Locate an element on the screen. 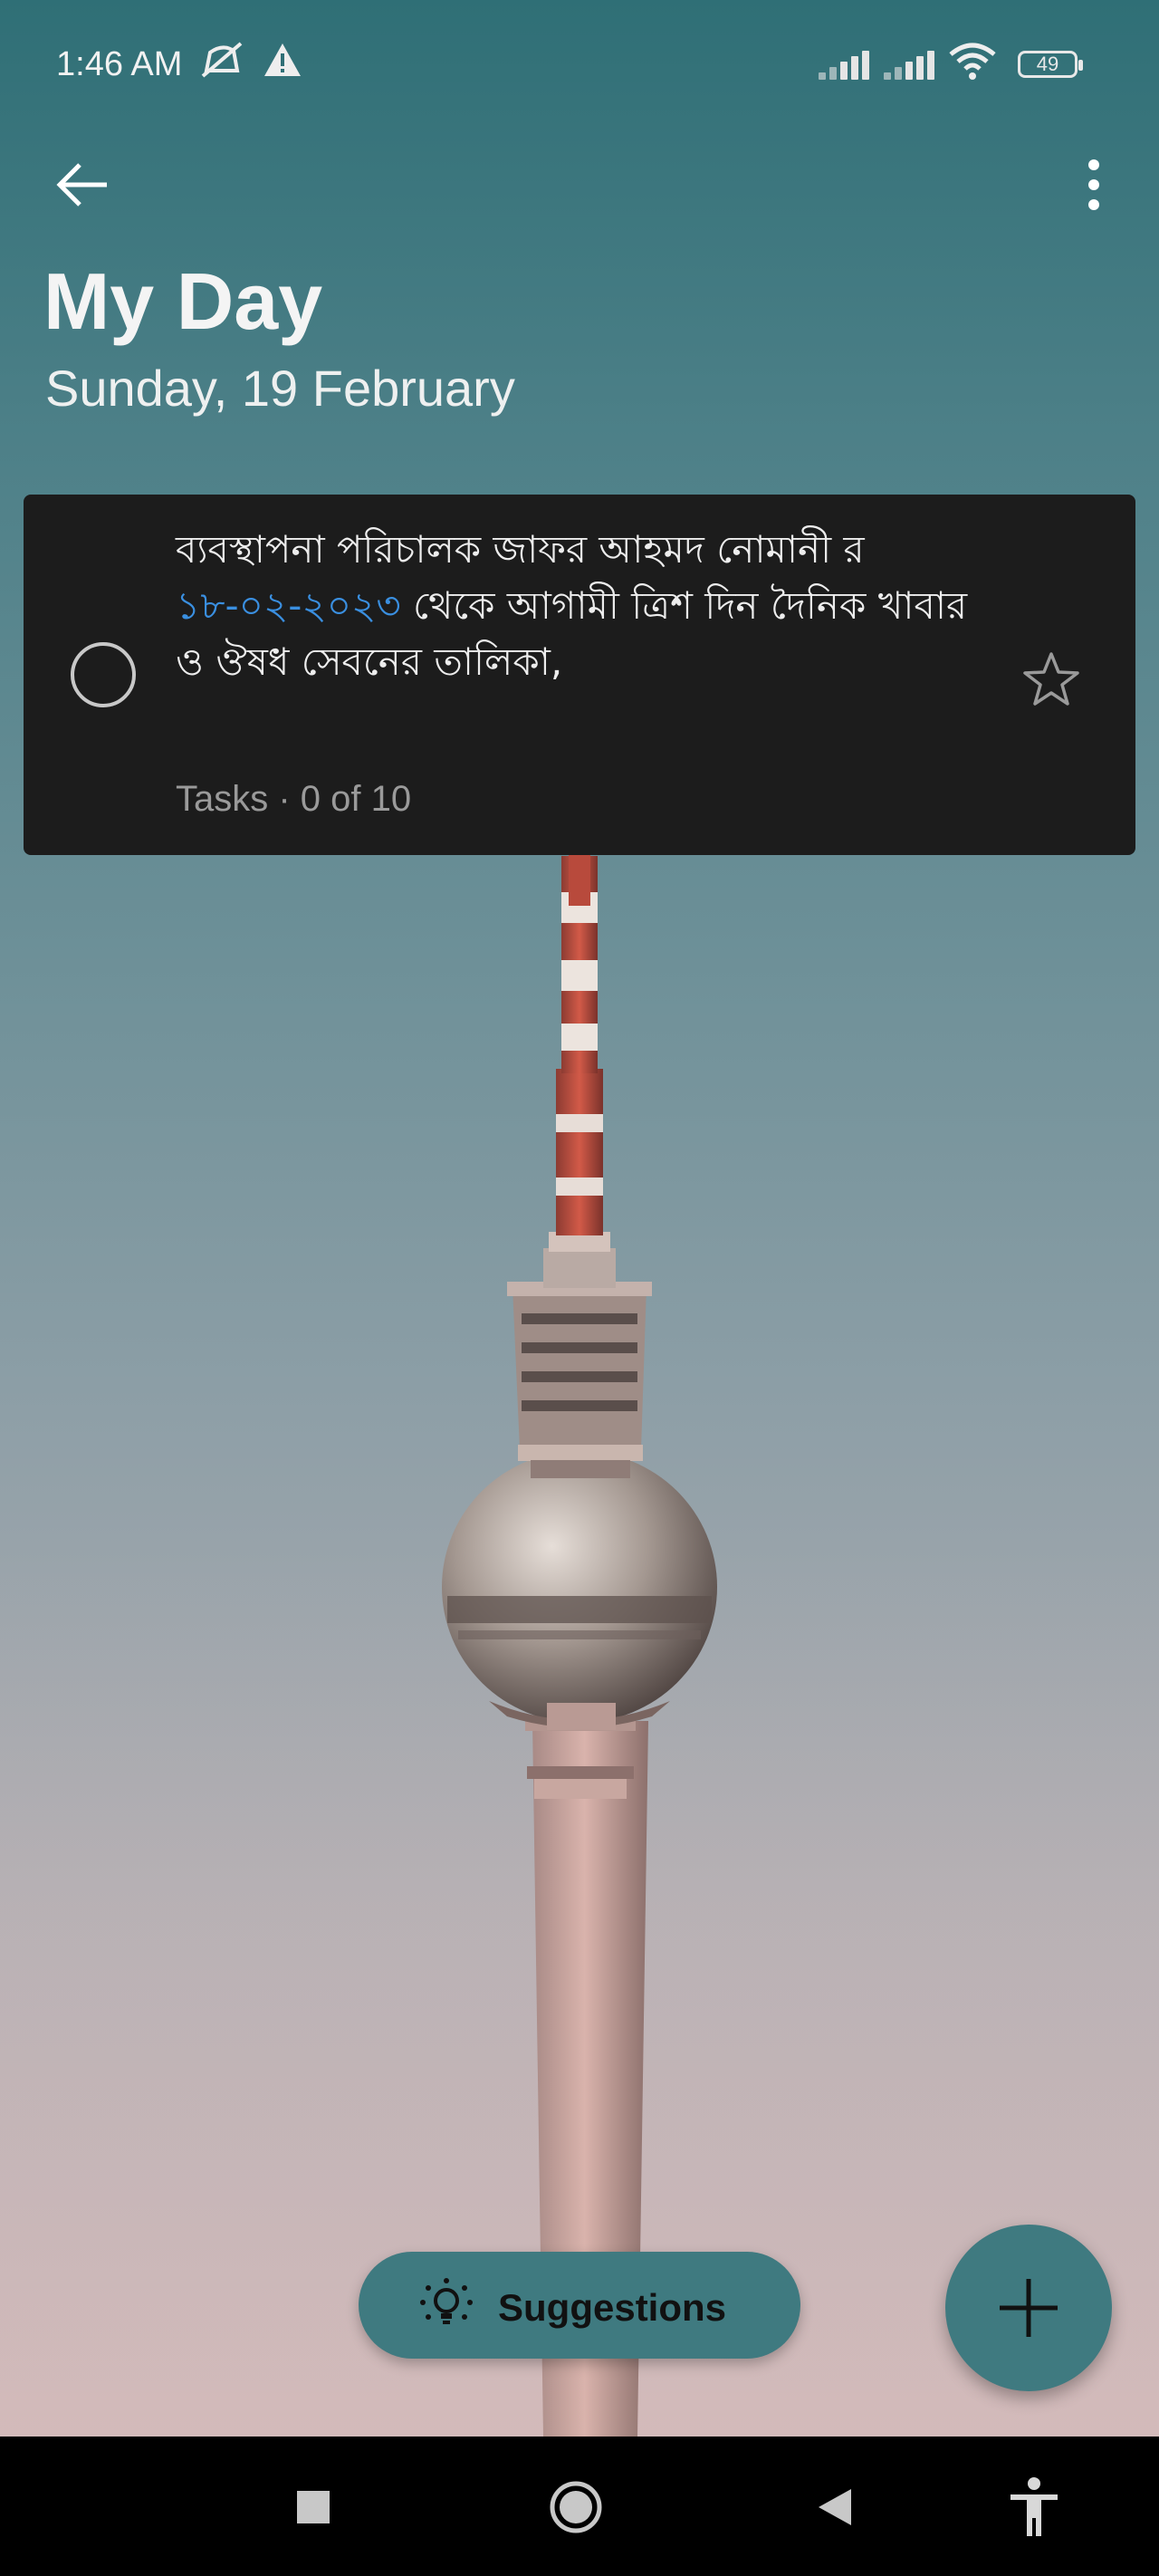 This screenshot has height=2576, width=1159. triangle-back-icon is located at coordinates (835, 2507).